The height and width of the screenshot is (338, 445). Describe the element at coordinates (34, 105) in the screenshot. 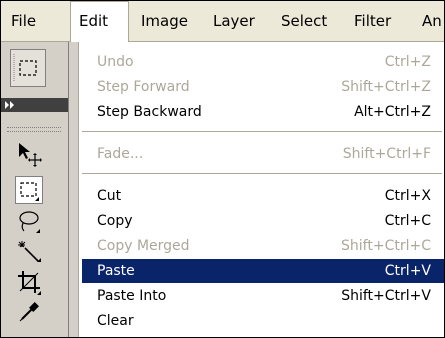

I see `panel-collapse-bar` at that location.